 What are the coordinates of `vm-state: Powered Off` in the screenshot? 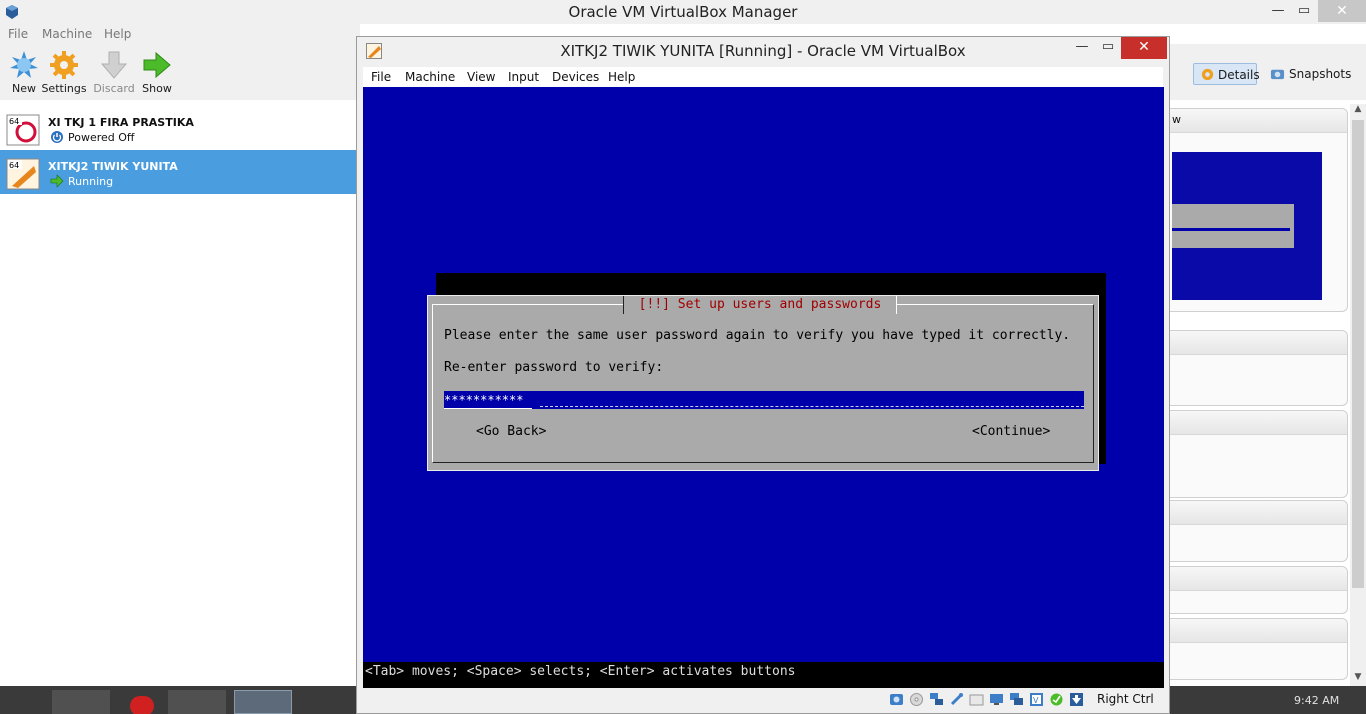 It's located at (101, 137).